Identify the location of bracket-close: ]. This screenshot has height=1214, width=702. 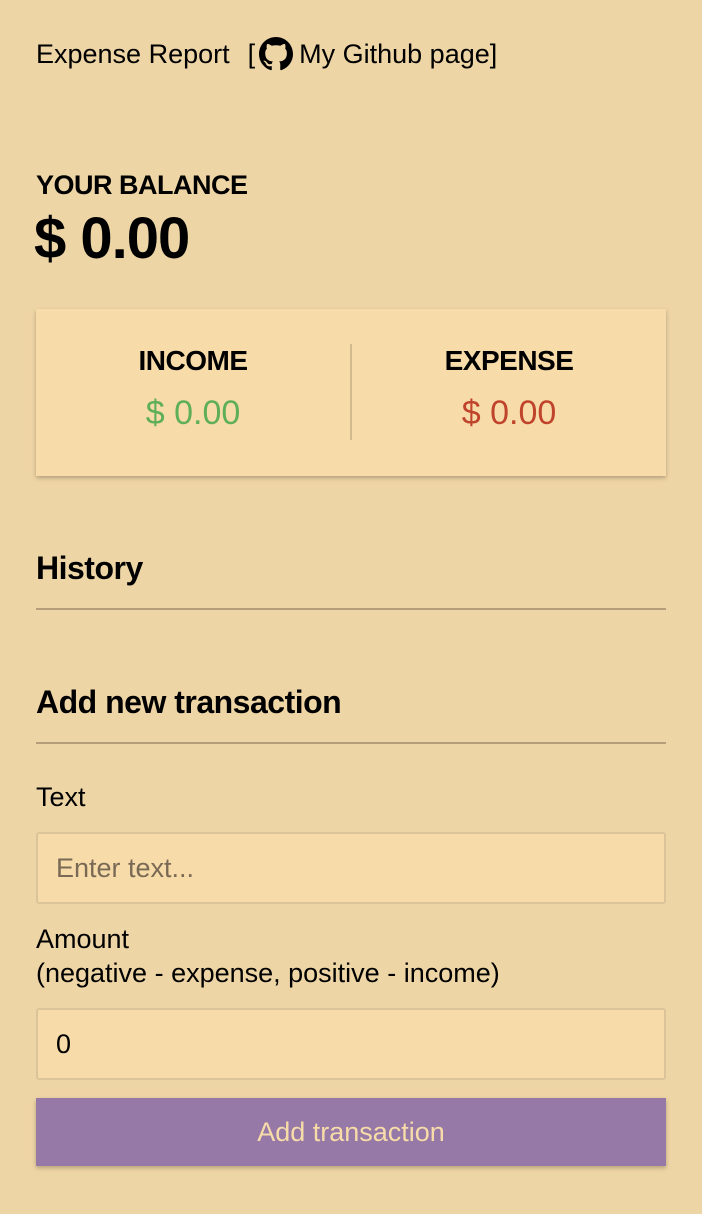
(493, 54).